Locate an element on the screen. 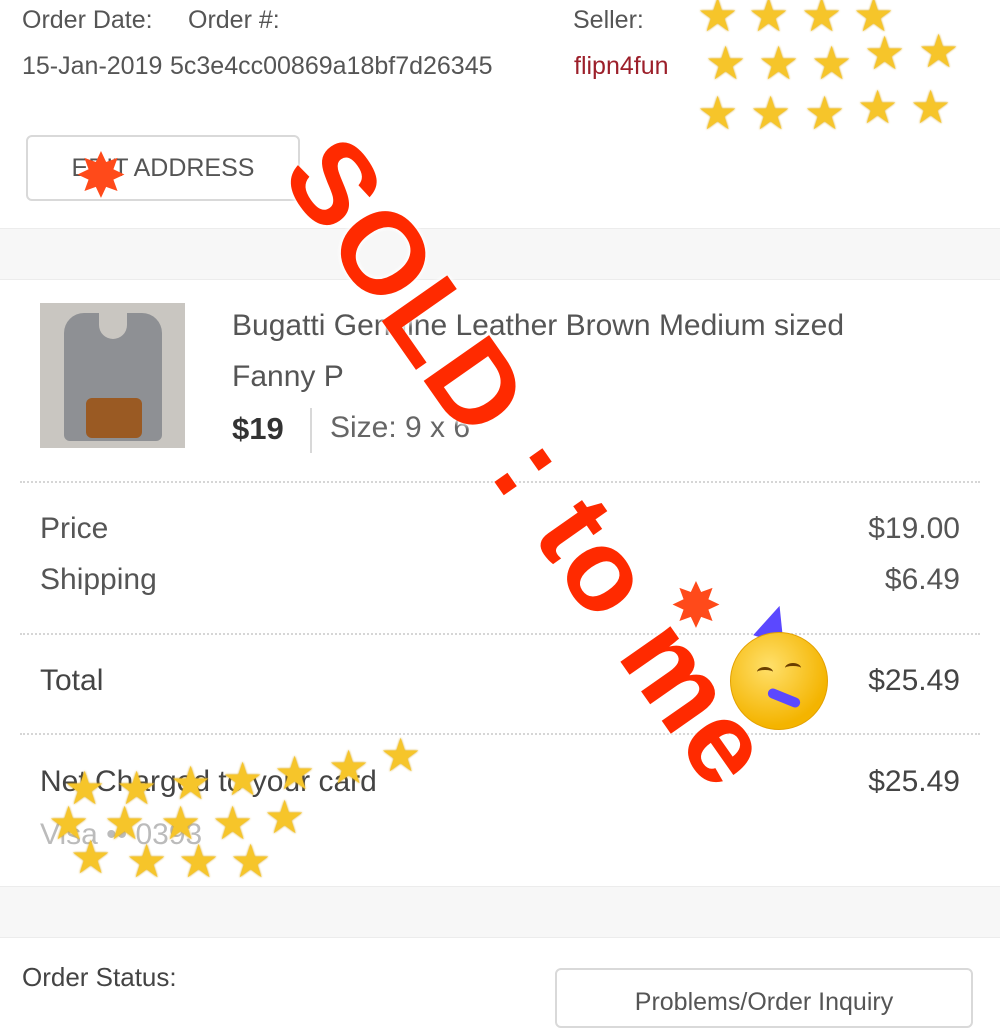 This screenshot has width=1000, height=1028. product-title-line2: Fanny P is located at coordinates (288, 377).